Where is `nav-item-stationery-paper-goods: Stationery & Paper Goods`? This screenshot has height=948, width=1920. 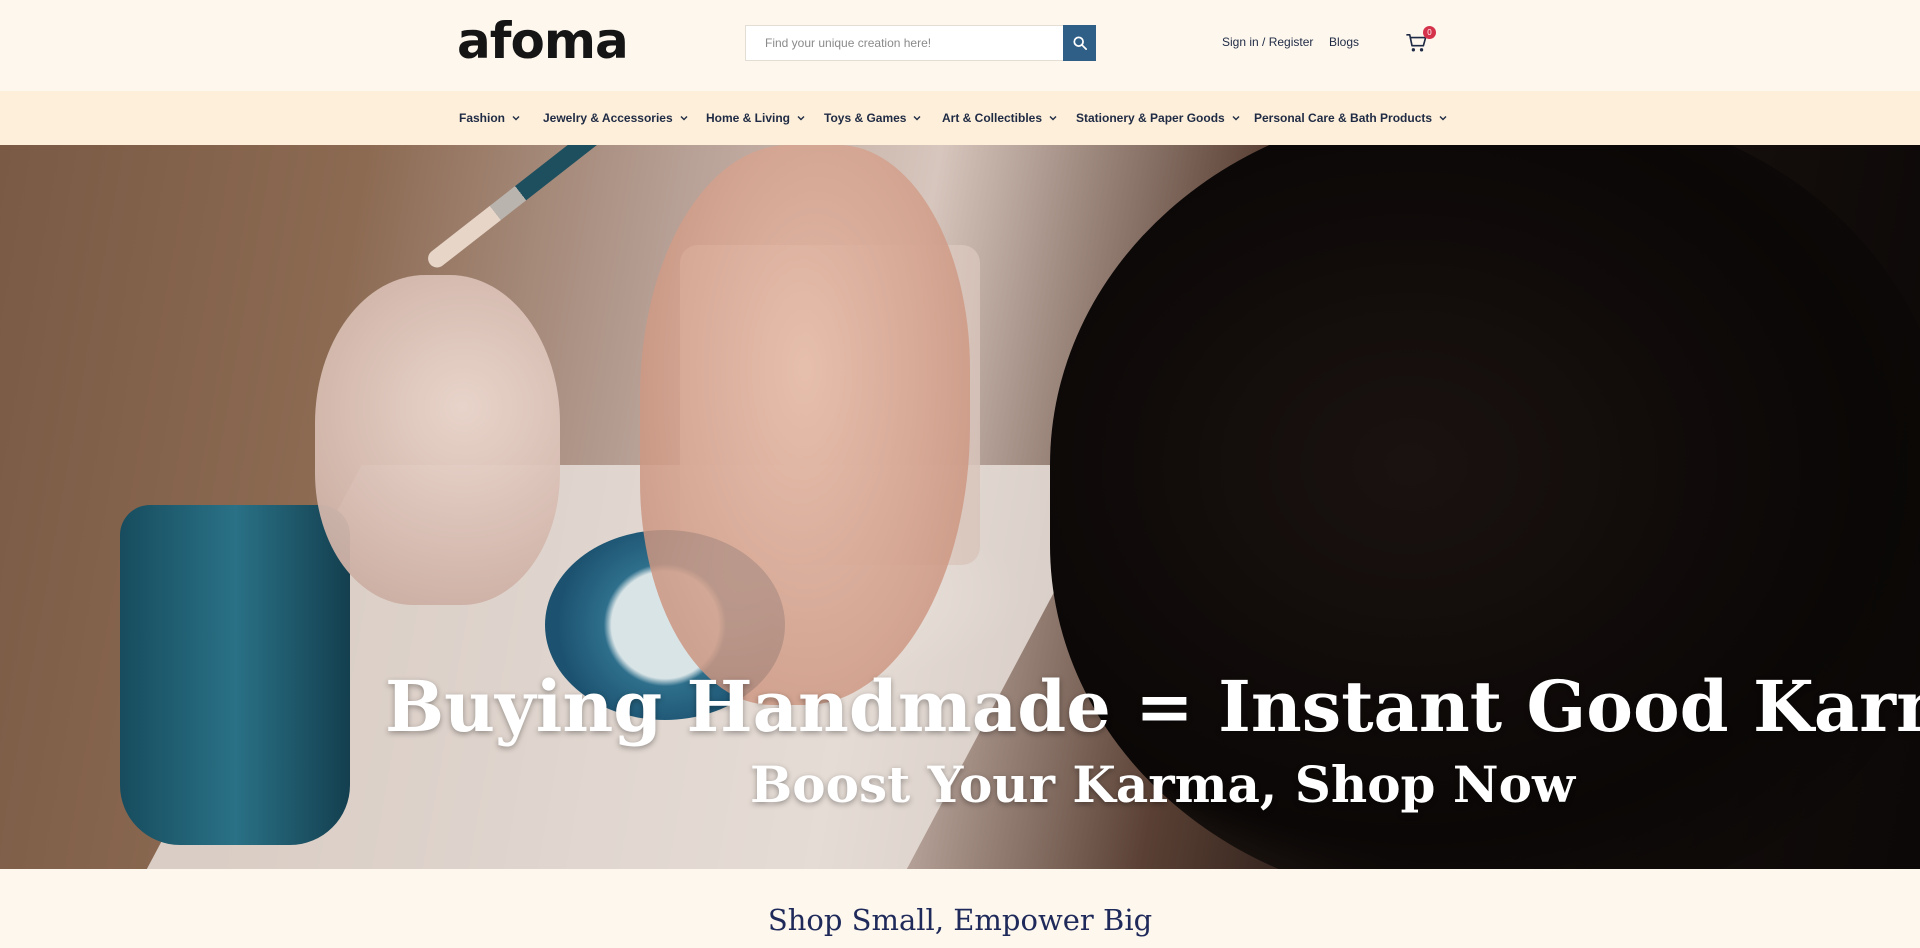
nav-item-stationery-paper-goods: Stationery & Paper Goods is located at coordinates (1158, 118).